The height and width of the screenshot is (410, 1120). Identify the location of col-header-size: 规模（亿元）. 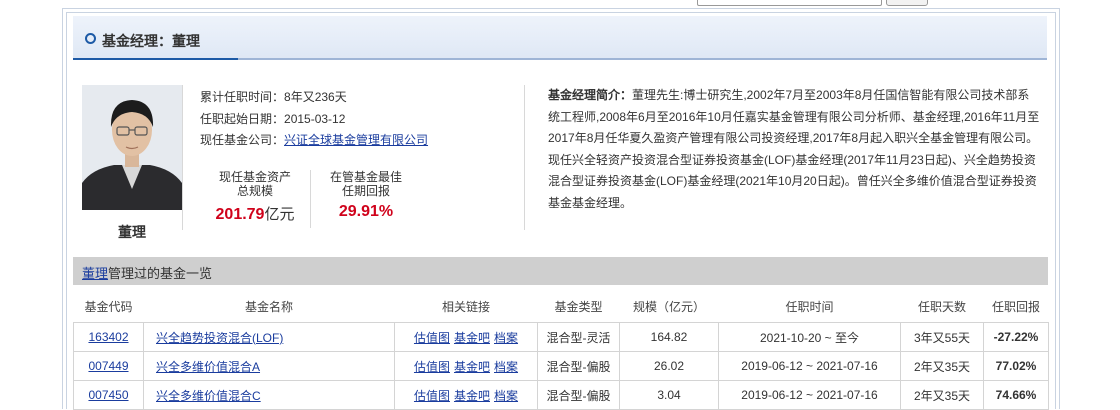
(669, 306).